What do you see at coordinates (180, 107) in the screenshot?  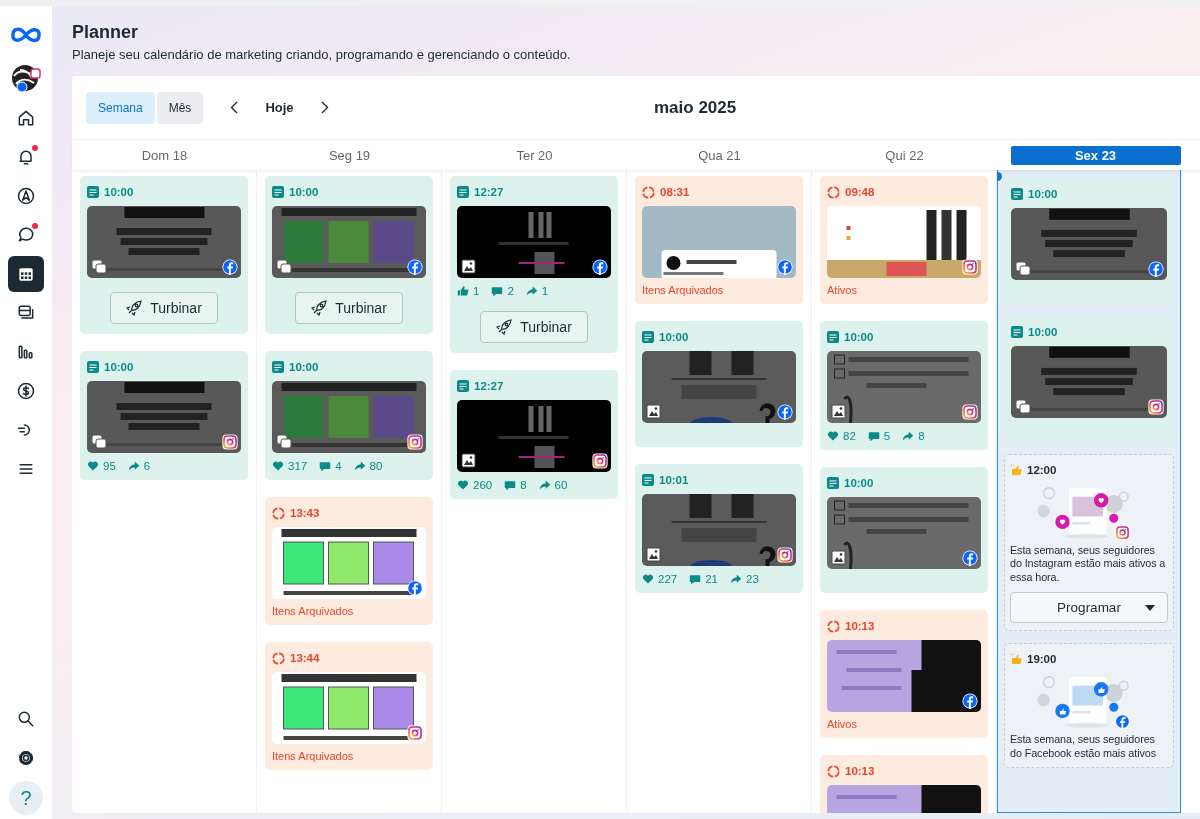 I see `view-tab: Mês` at bounding box center [180, 107].